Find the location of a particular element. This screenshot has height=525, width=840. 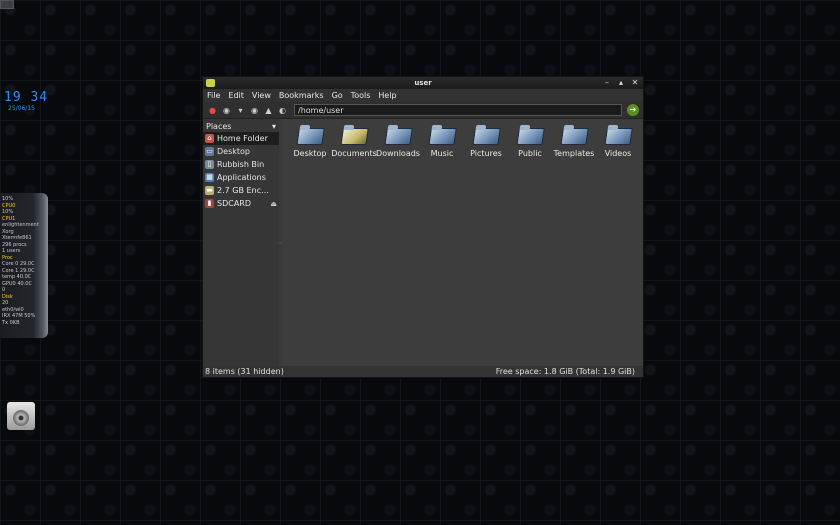

folder-item: Music is located at coordinates (442, 140).